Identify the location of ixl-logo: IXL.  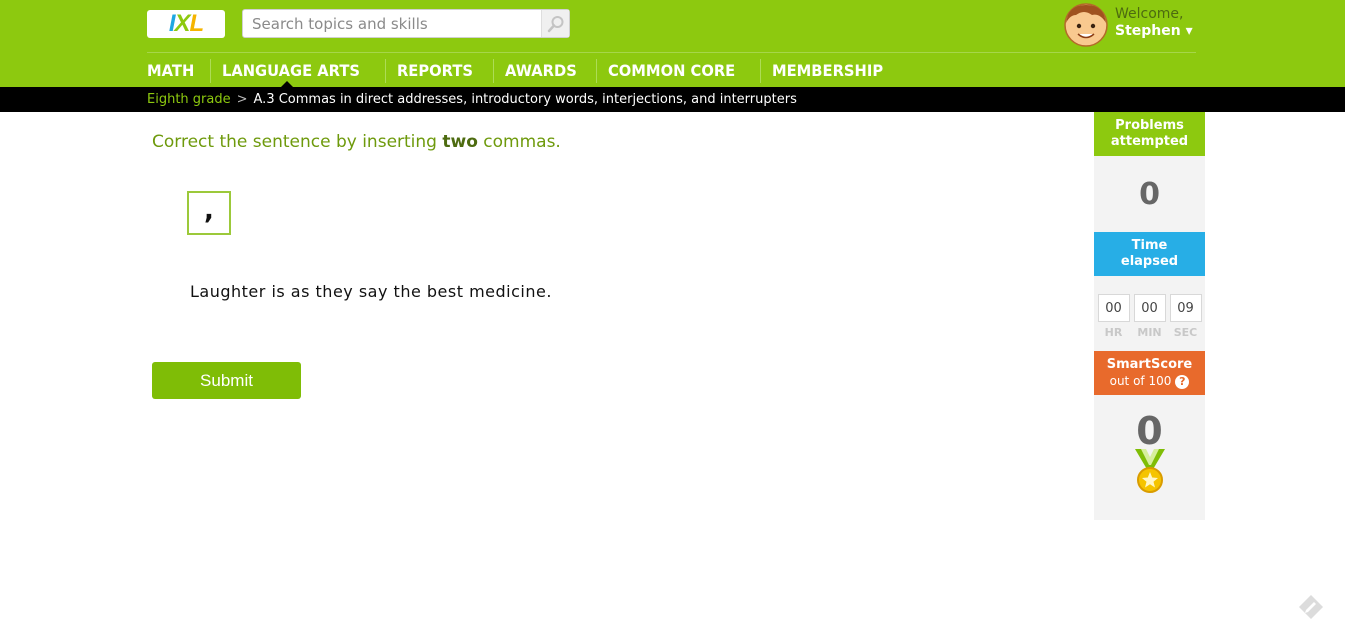
(186, 24).